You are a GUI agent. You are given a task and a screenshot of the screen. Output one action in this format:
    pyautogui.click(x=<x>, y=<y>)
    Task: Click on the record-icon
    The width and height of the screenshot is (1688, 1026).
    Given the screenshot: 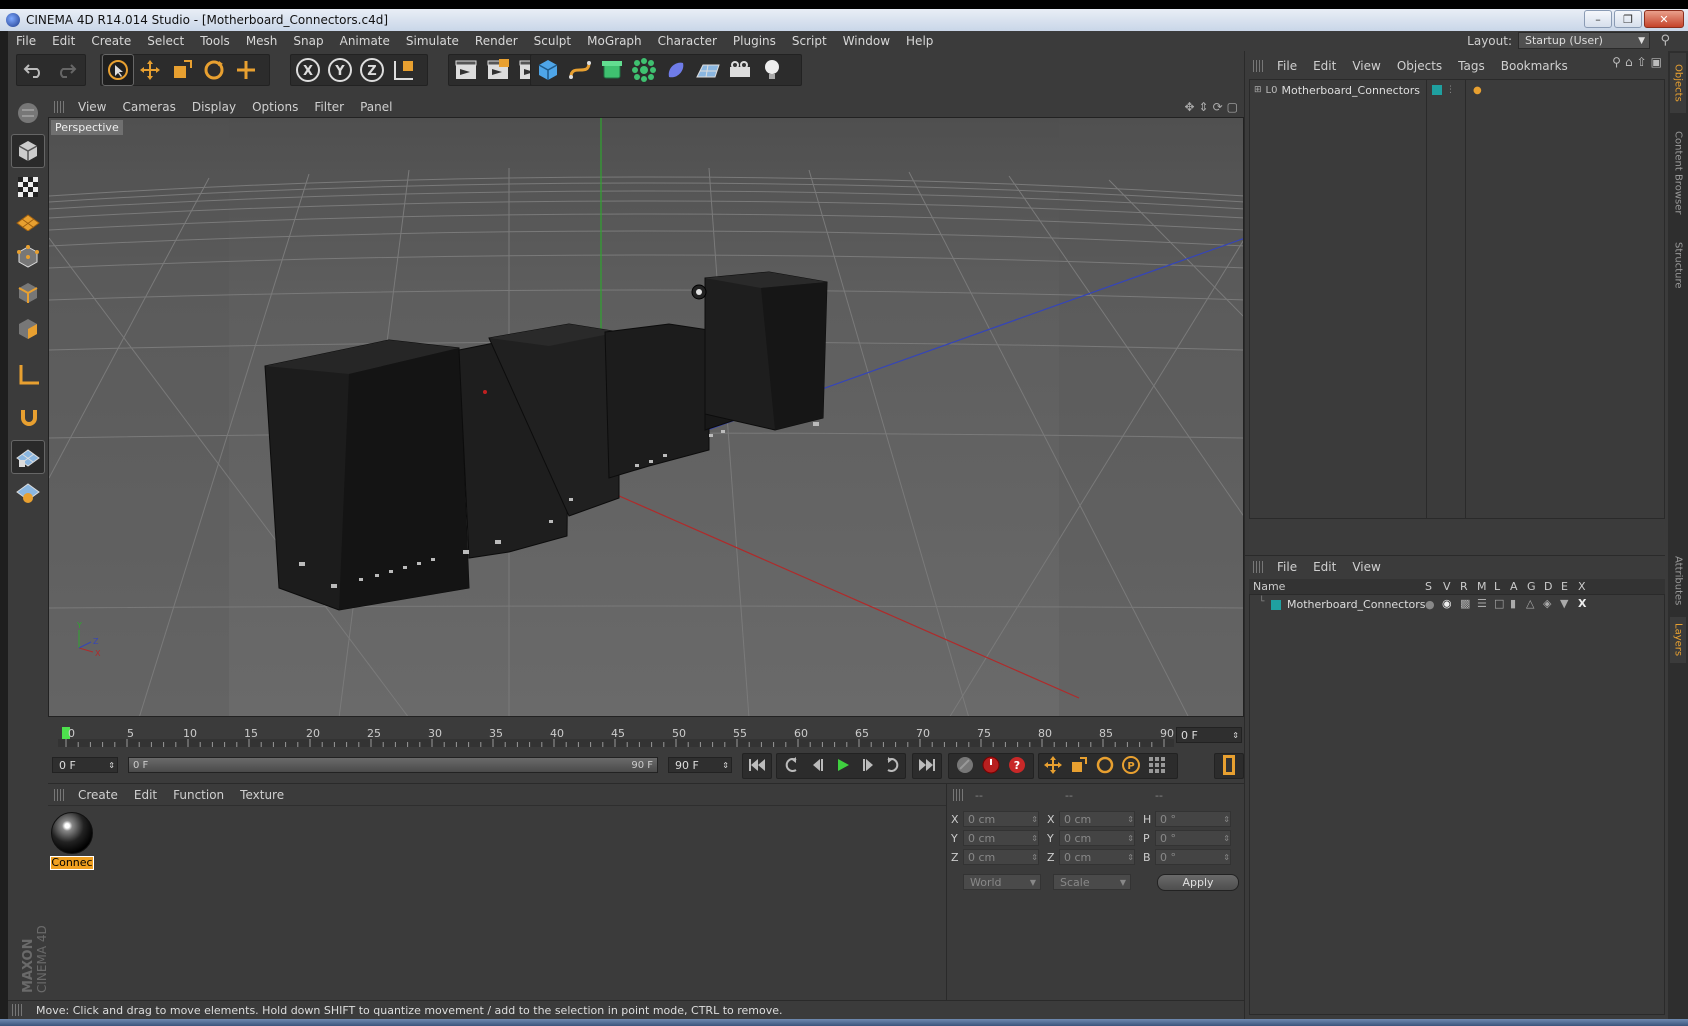 What is the action you would take?
    pyautogui.click(x=991, y=765)
    